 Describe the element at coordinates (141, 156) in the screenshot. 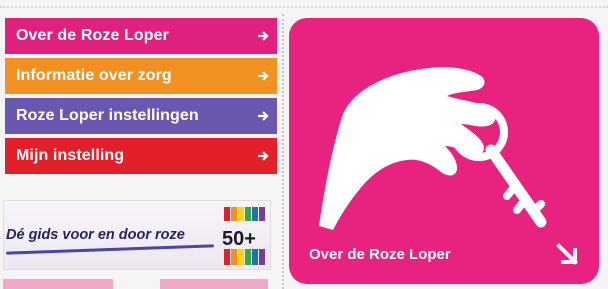

I see `menu-item-mijn-instelling: Mijn instelling` at that location.